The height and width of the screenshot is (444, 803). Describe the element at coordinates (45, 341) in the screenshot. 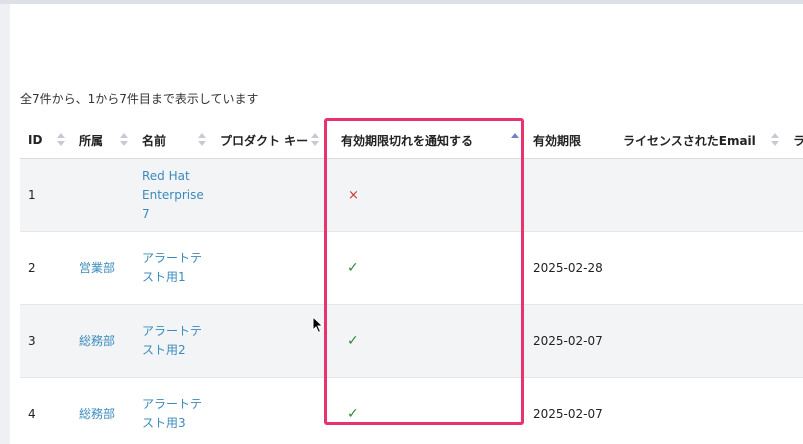

I see `cell-id: 3` at that location.